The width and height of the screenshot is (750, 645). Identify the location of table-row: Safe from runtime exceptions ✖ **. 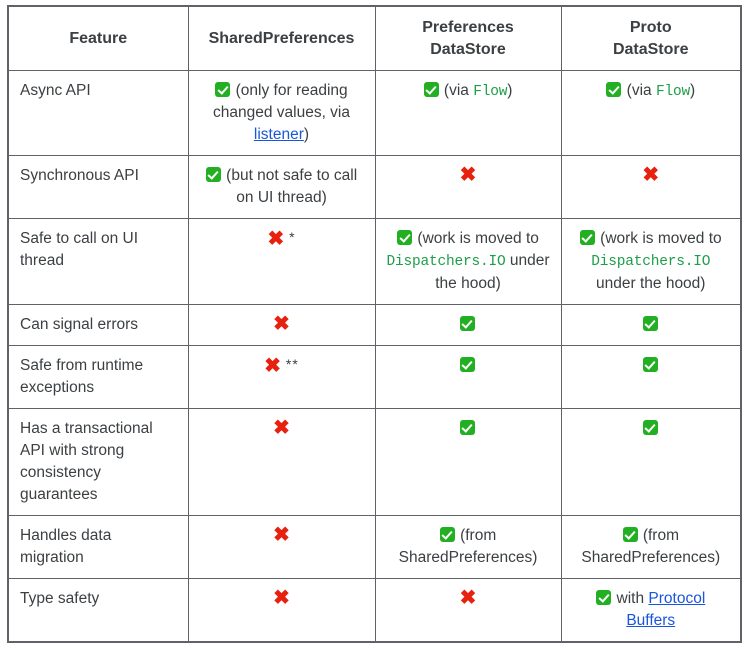
(374, 376).